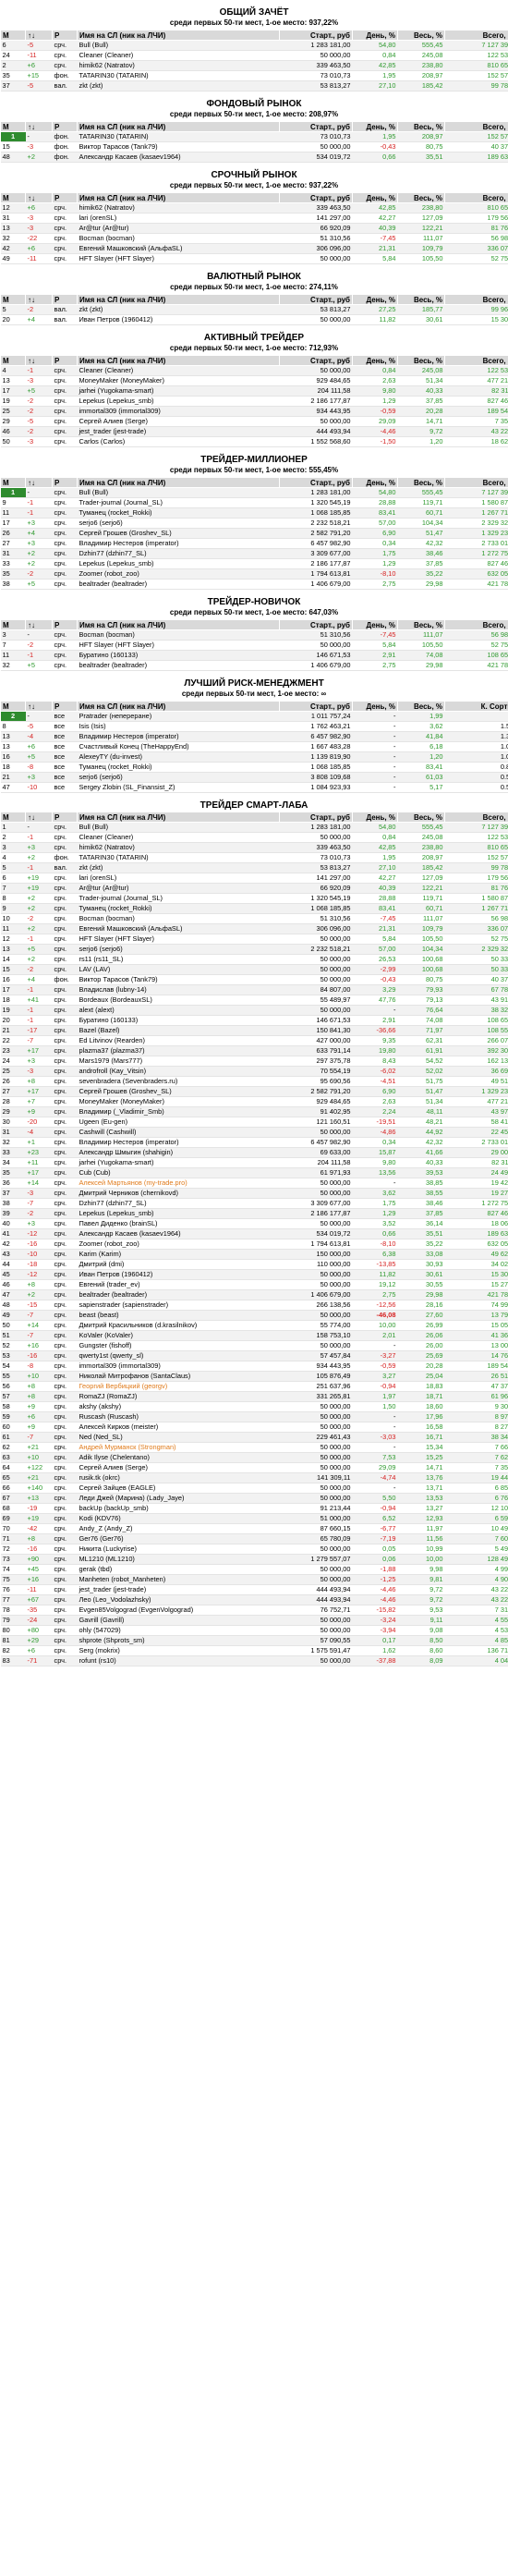 This screenshot has width=508, height=2576. Describe the element at coordinates (179, 1223) in the screenshot. I see `name-link: Павел Диденко (brainSL)` at that location.